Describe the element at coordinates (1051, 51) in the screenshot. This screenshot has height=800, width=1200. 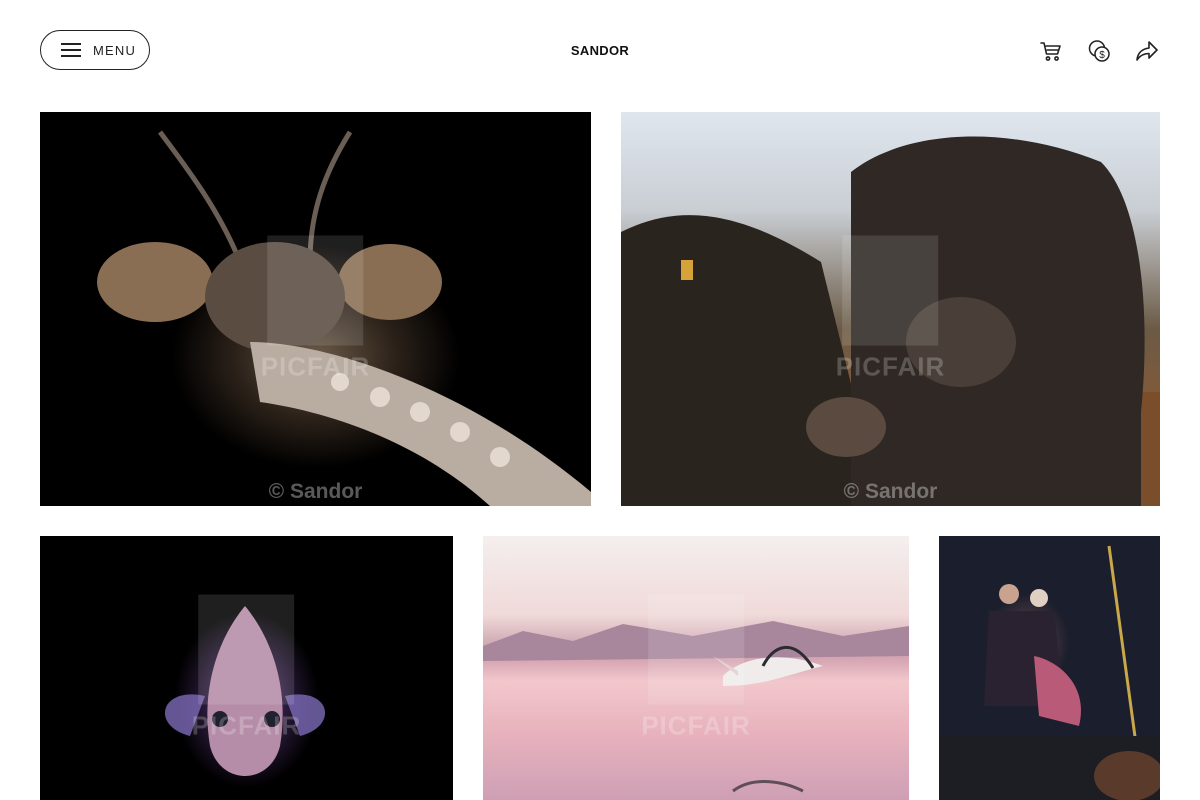
I see `shopping-cart-icon` at that location.